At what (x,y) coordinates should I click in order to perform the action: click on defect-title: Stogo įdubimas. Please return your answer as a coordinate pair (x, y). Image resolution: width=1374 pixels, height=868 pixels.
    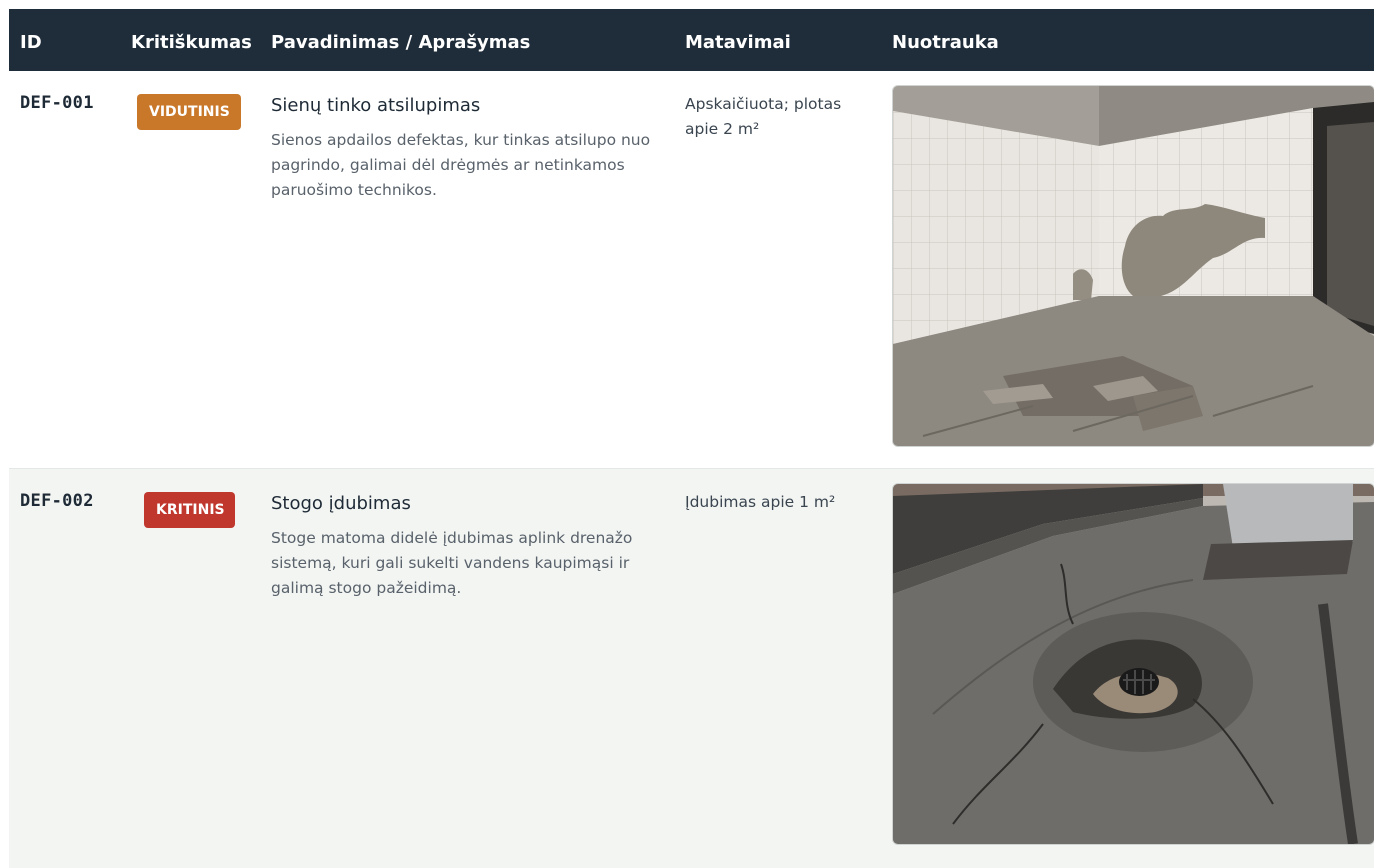
    Looking at the image, I should click on (341, 503).